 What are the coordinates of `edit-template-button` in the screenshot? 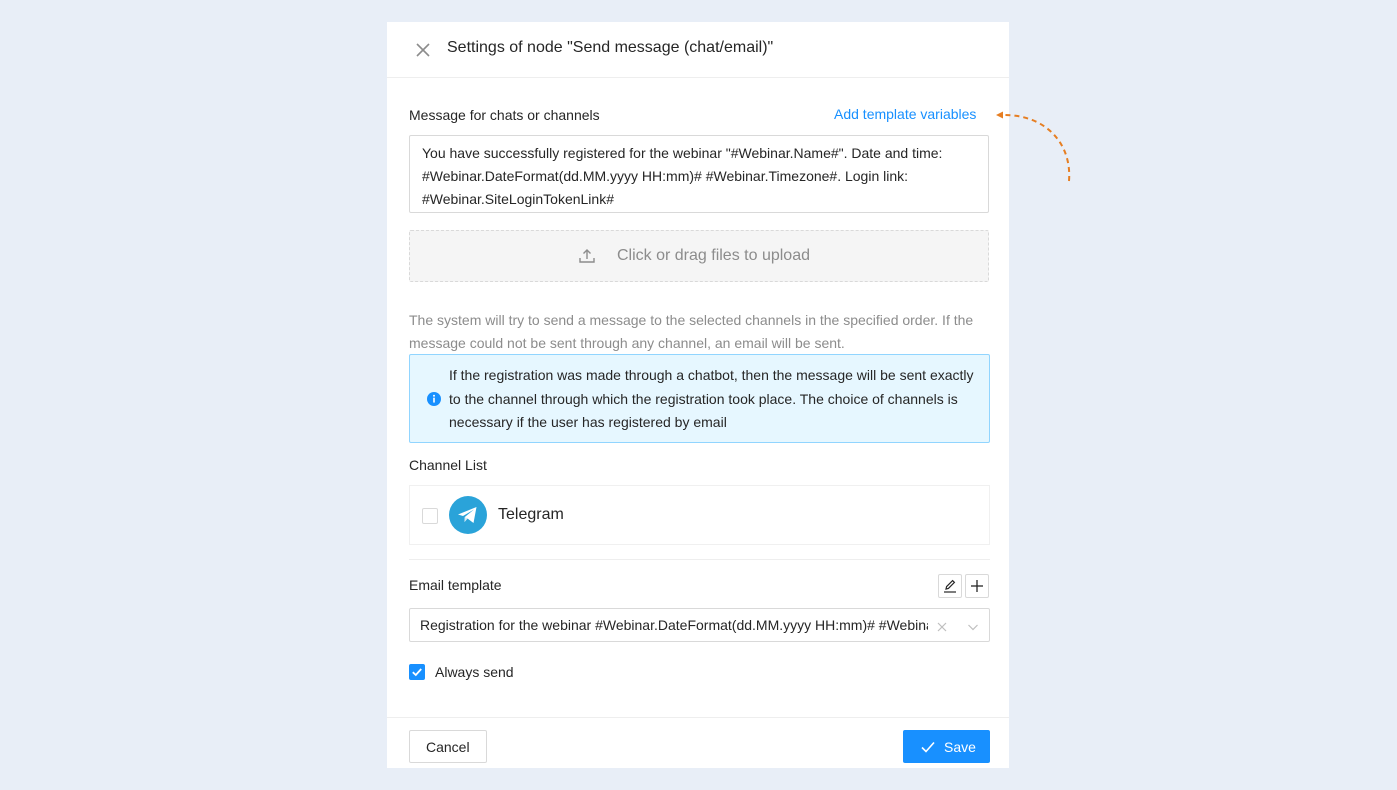 It's located at (950, 586).